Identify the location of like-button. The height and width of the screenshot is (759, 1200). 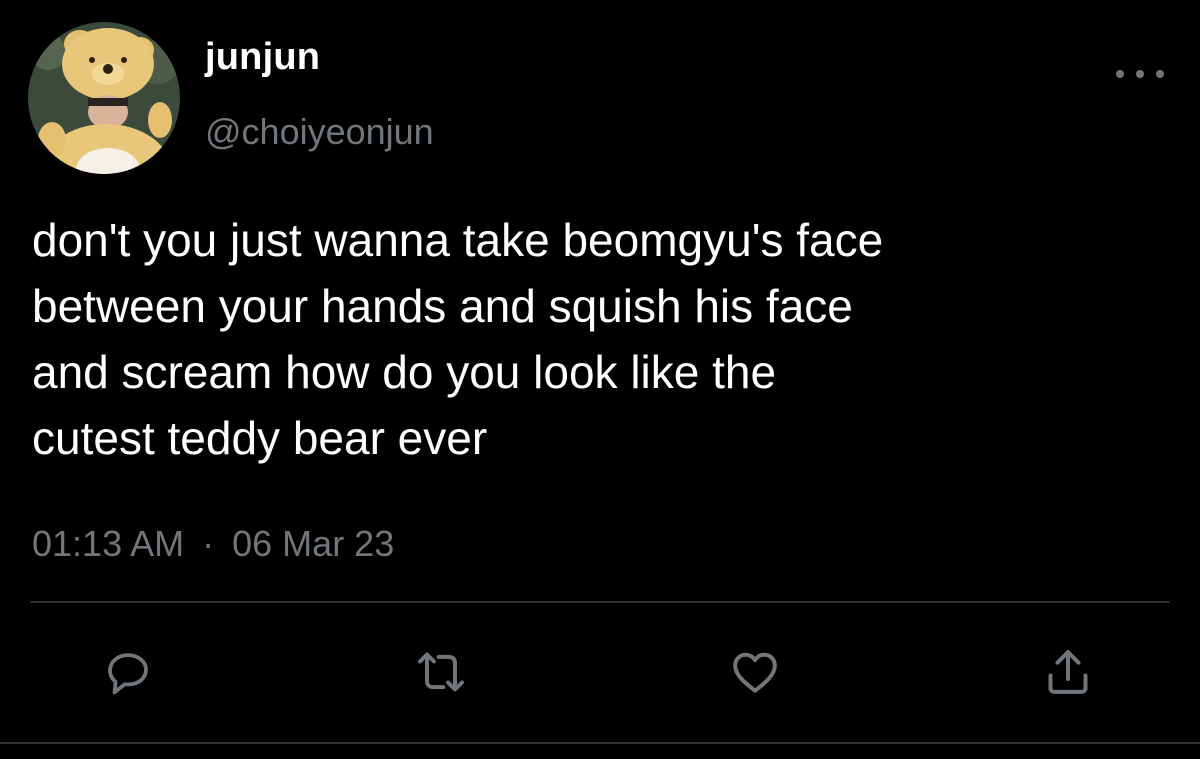
(755, 672).